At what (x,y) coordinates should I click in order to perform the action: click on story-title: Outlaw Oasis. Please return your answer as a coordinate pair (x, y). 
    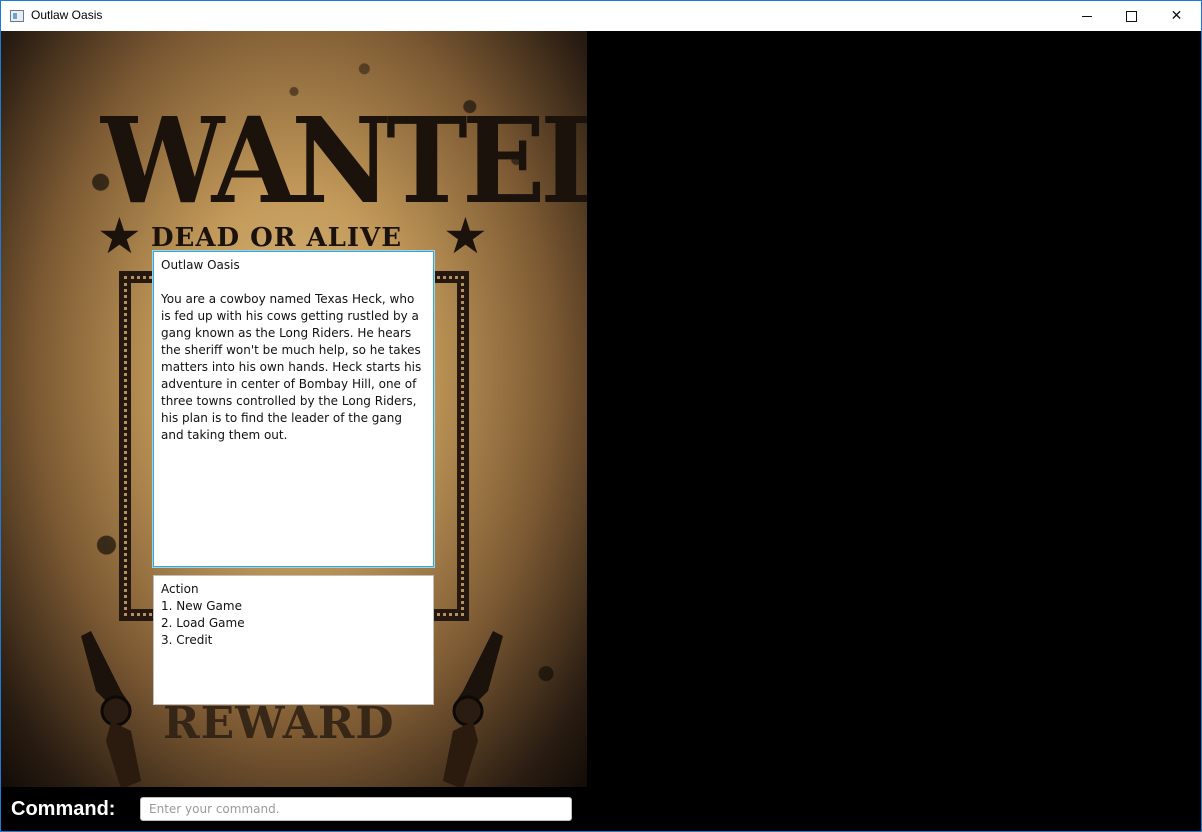
    Looking at the image, I should click on (200, 265).